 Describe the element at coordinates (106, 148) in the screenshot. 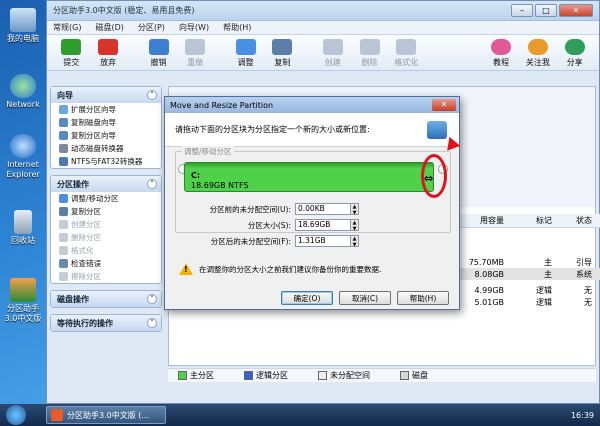

I see `wizard-item-dynamic-disk: 动态磁盘转换器` at that location.